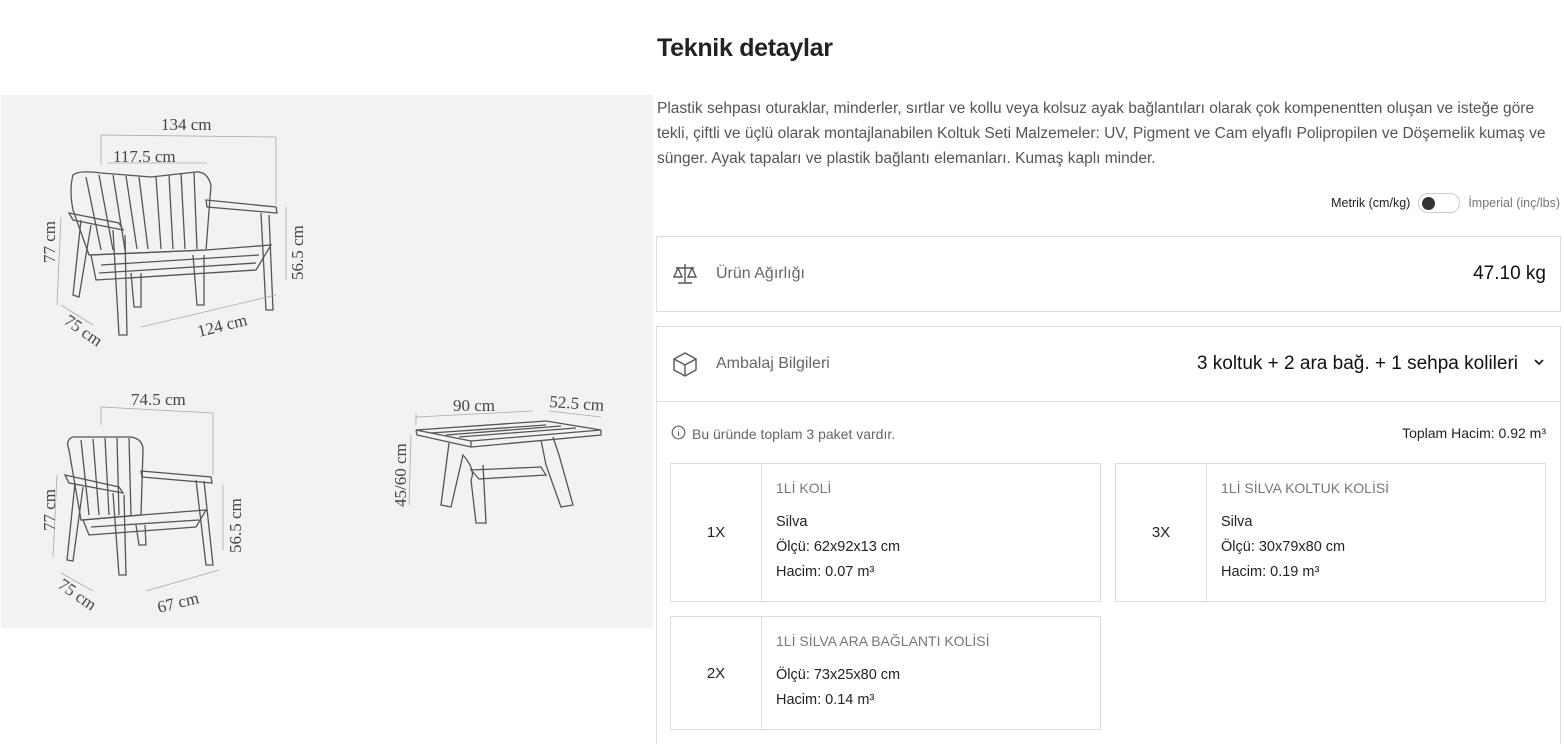 The height and width of the screenshot is (744, 1564). Describe the element at coordinates (678, 434) in the screenshot. I see `info-icon` at that location.